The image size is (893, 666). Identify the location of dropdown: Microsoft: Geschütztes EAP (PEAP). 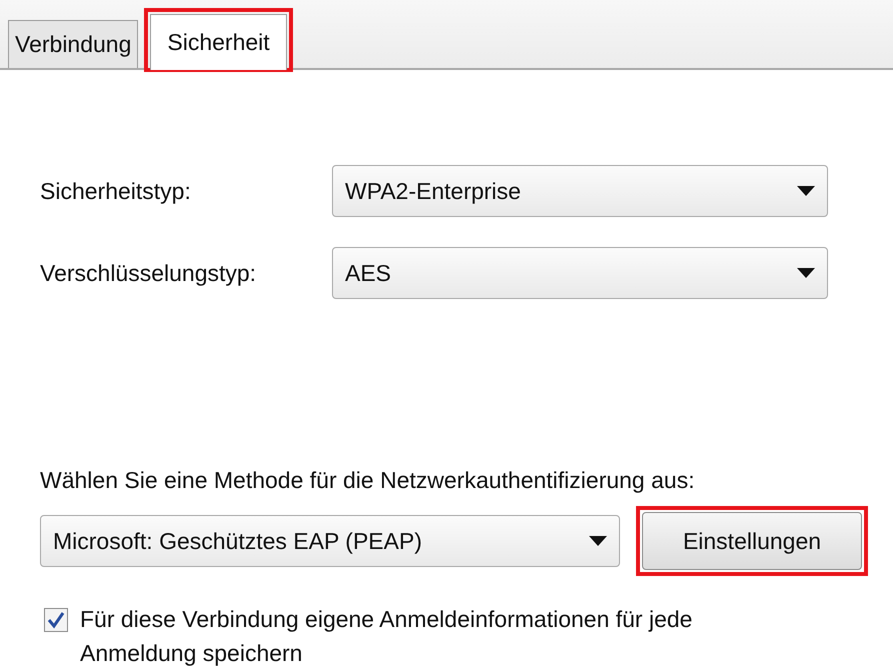
(330, 541).